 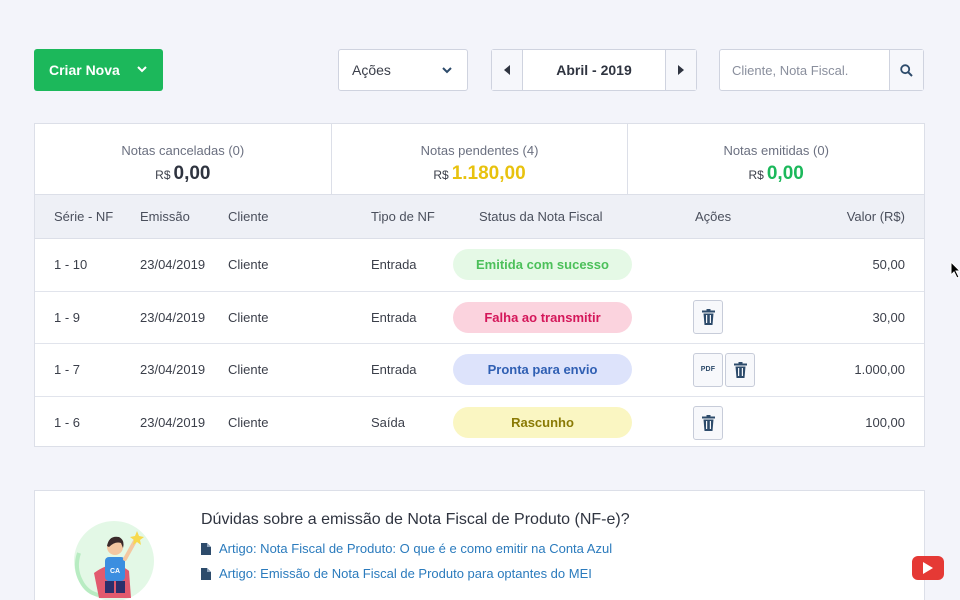 I want to click on status-badge: Rascunho, so click(x=542, y=423).